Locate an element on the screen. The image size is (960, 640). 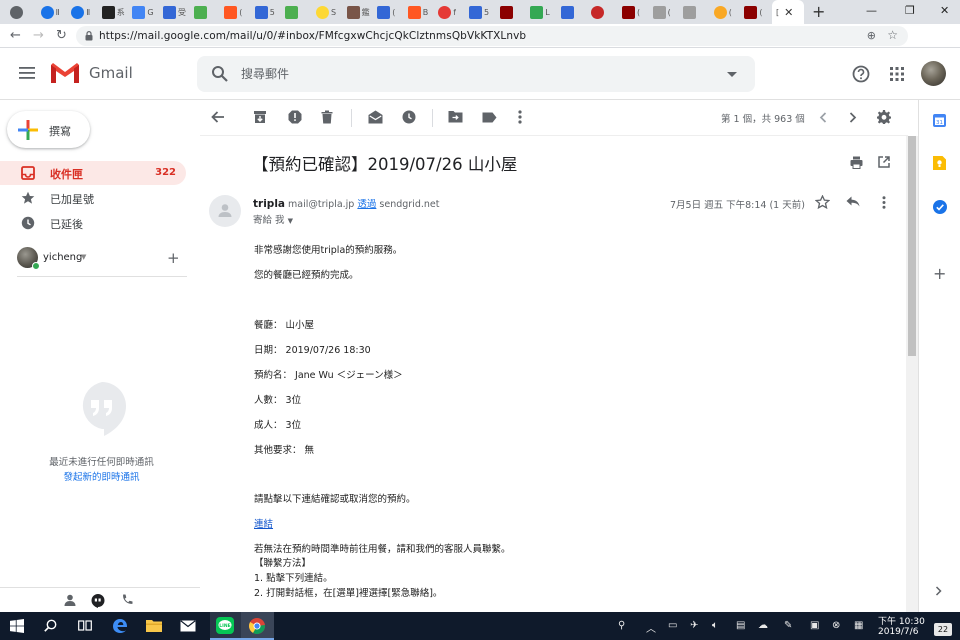
tray-app-icon: ▣ is located at coordinates (814, 625).